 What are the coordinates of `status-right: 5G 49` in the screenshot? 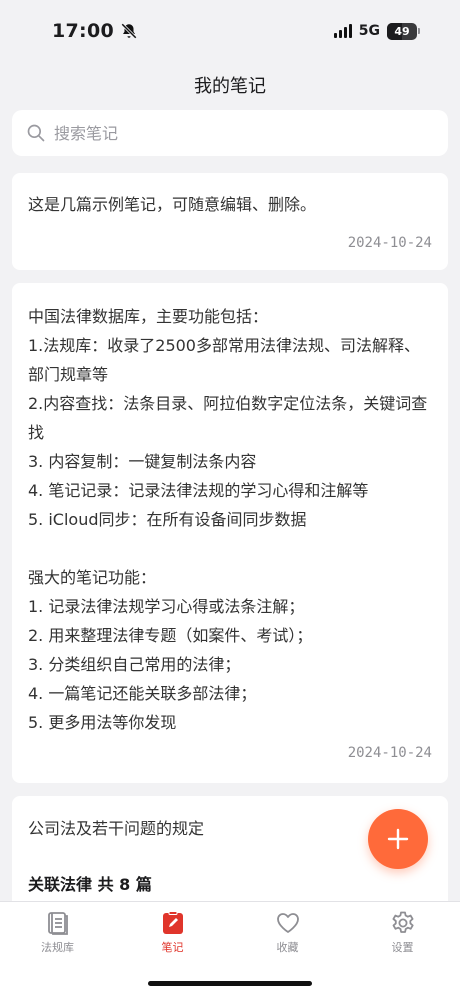 It's located at (376, 31).